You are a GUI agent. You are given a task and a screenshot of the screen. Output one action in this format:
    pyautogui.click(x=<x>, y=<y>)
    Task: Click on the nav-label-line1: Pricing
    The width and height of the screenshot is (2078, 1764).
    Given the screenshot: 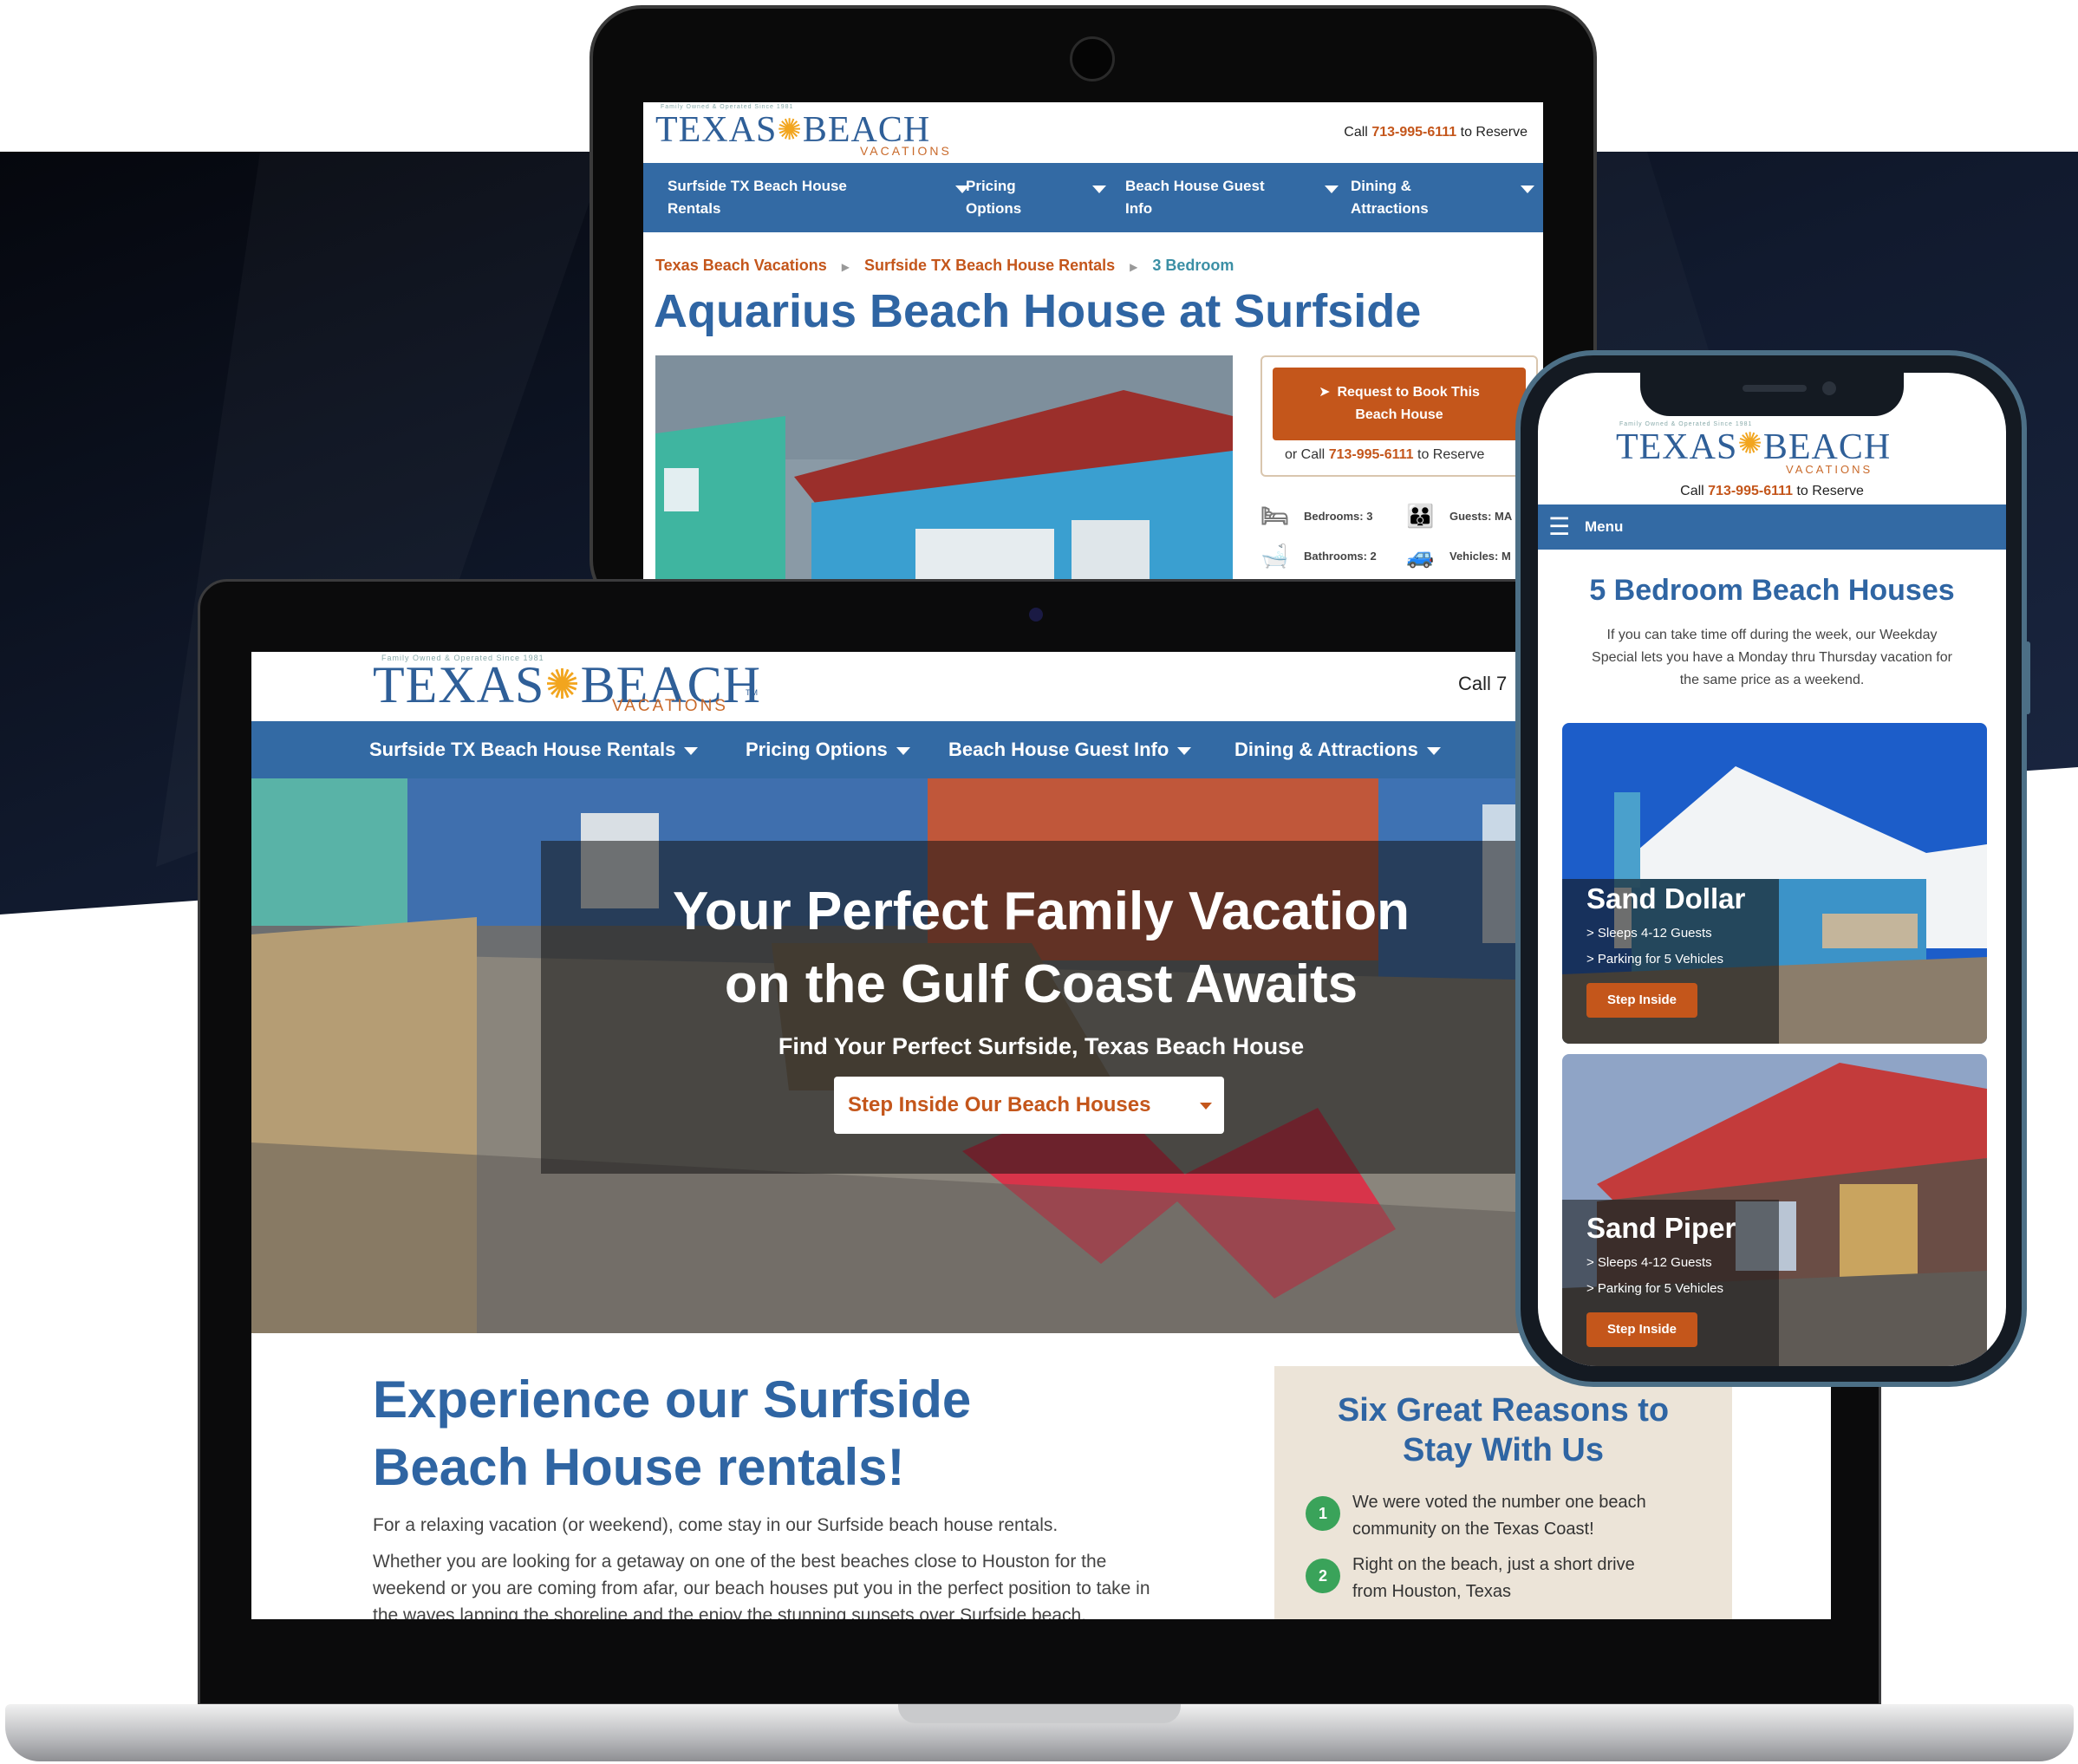 What is the action you would take?
    pyautogui.click(x=991, y=186)
    